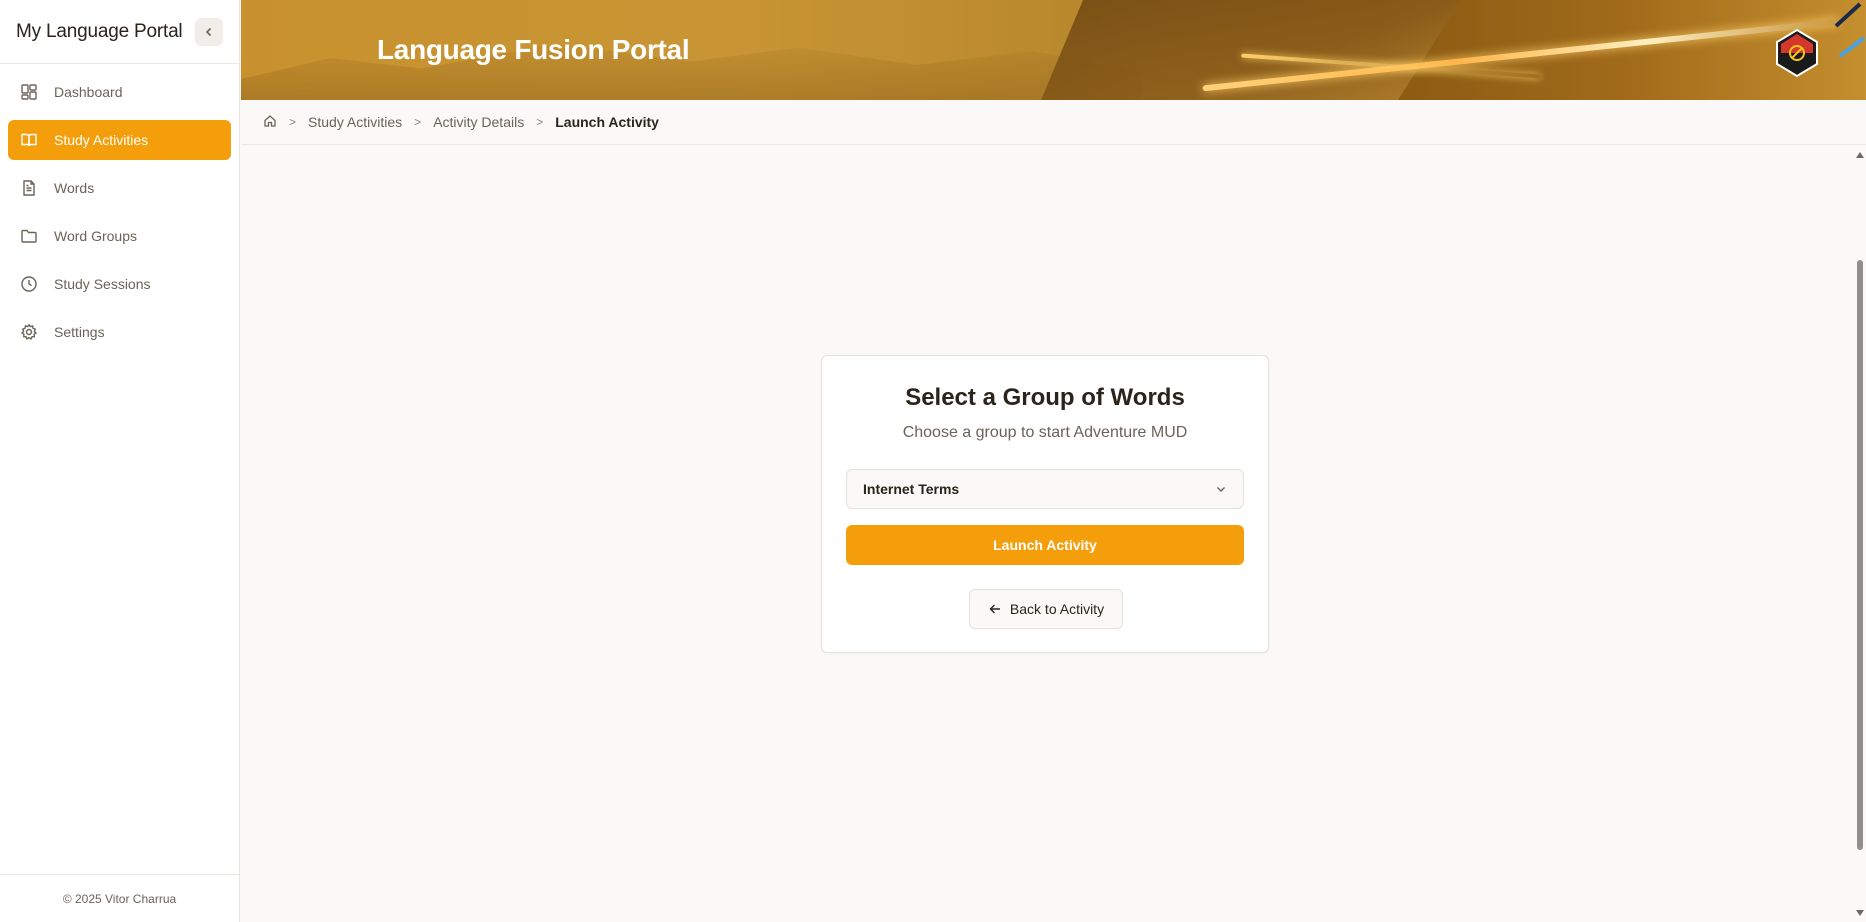 This screenshot has height=922, width=1866. What do you see at coordinates (911, 489) in the screenshot?
I see `select-value: Internet Terms` at bounding box center [911, 489].